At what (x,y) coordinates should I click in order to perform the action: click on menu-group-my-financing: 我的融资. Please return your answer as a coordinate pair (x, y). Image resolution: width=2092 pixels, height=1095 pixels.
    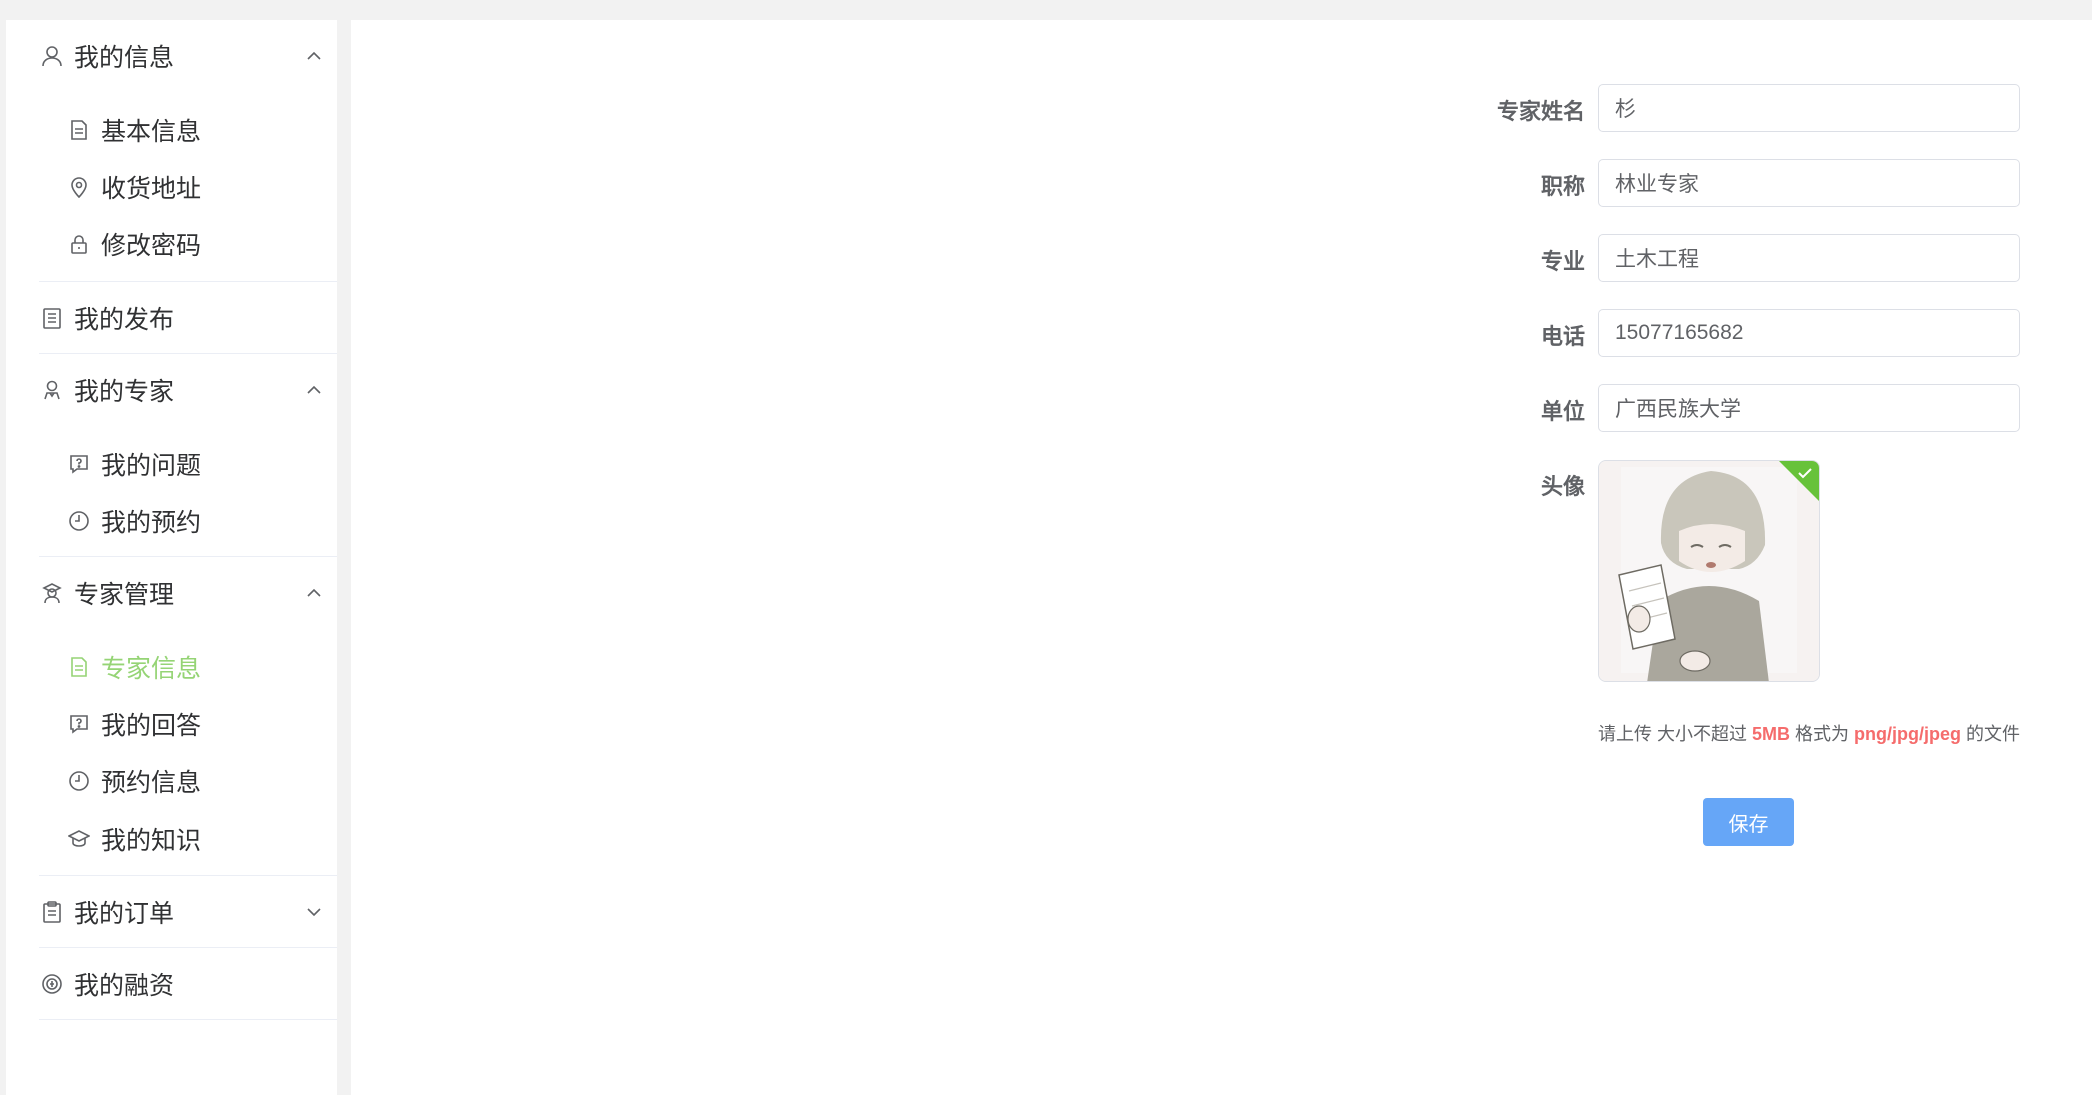
    Looking at the image, I should click on (171, 984).